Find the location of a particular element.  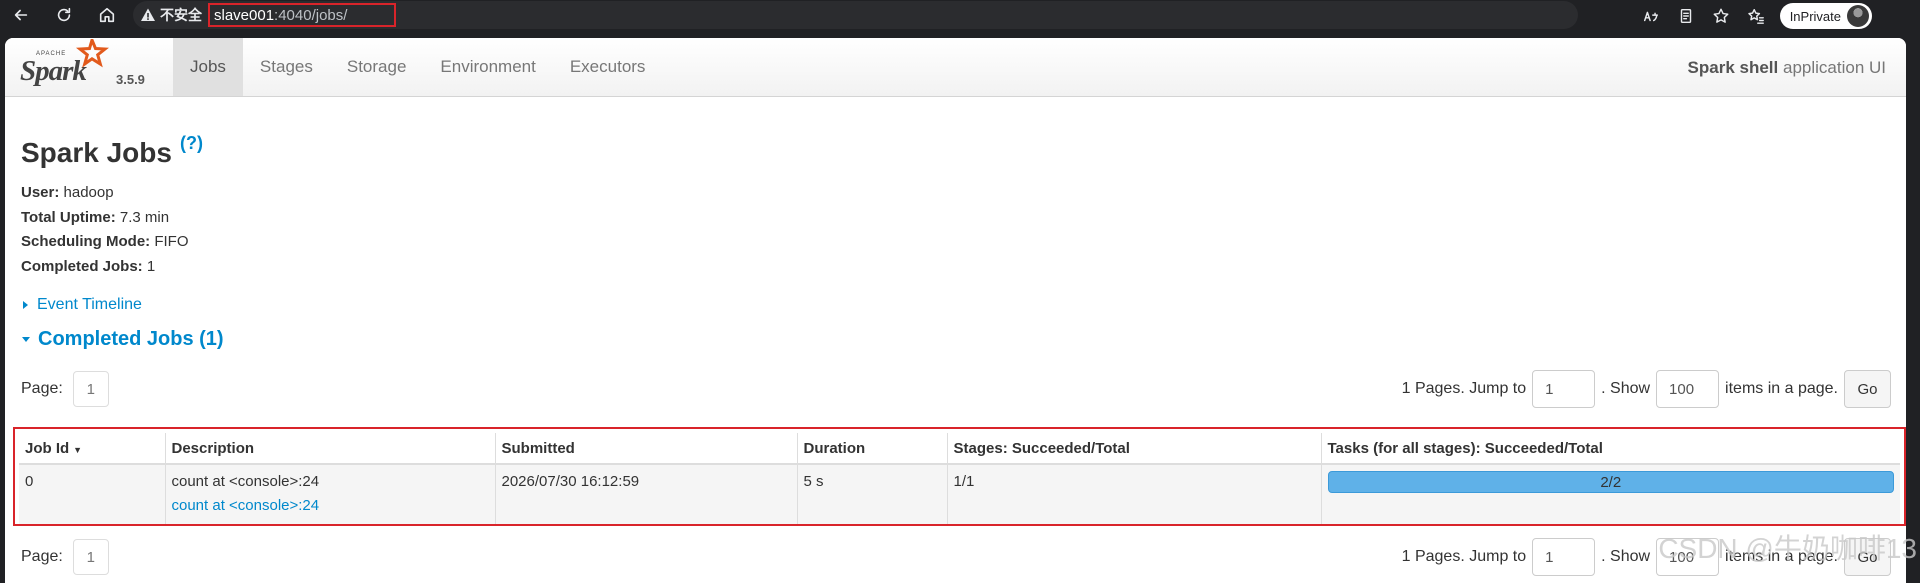

mode-label: Scheduling Mode: is located at coordinates (86, 241).